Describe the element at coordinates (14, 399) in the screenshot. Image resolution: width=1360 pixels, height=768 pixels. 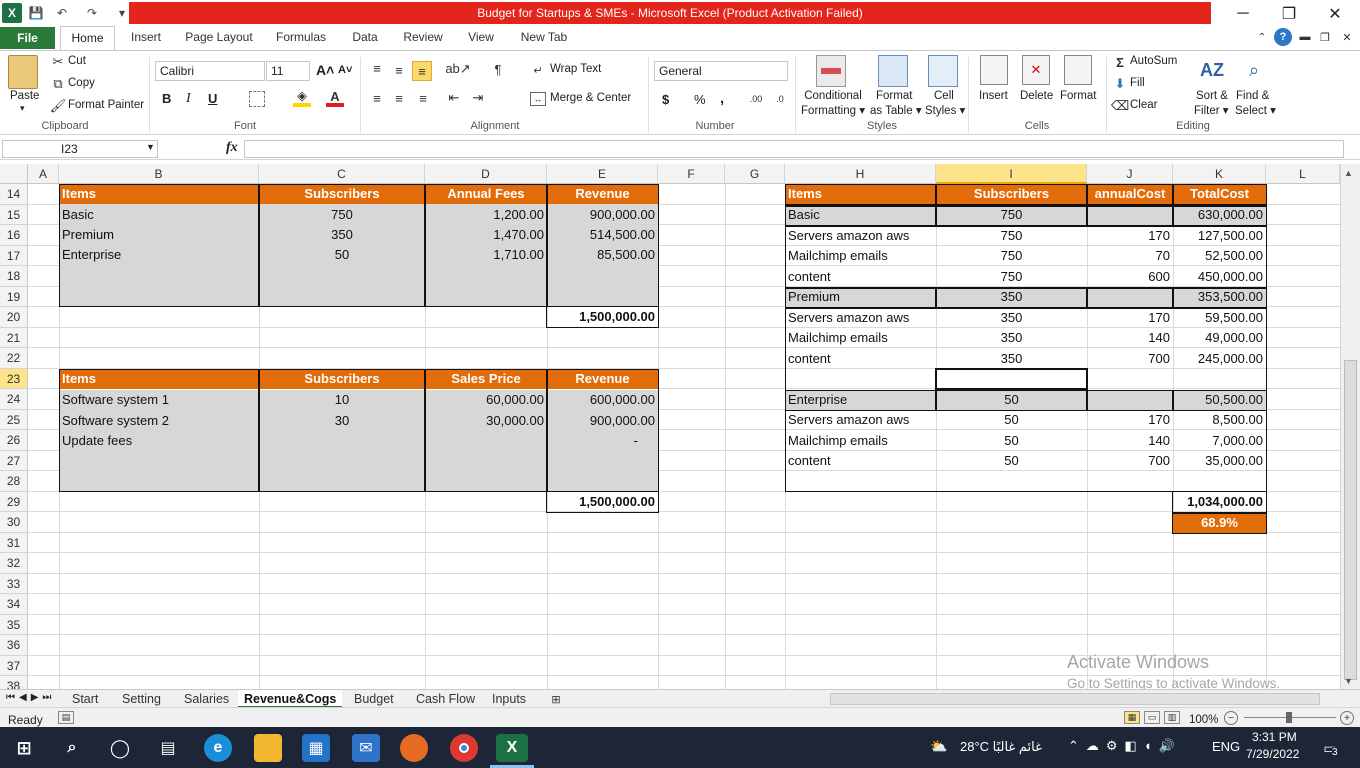
I see `row-header: 24` at that location.